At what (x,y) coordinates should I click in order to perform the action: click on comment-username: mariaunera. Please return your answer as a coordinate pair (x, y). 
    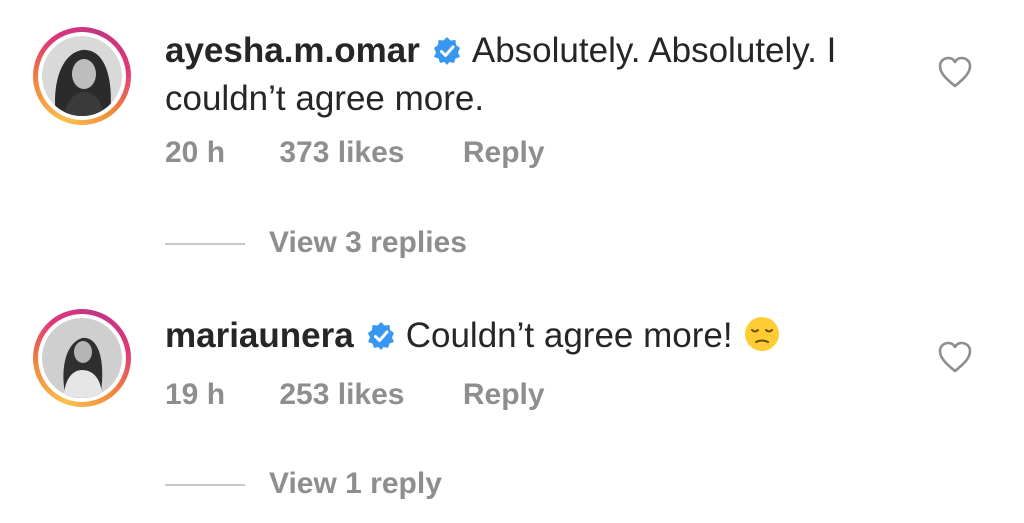
    Looking at the image, I should click on (259, 335).